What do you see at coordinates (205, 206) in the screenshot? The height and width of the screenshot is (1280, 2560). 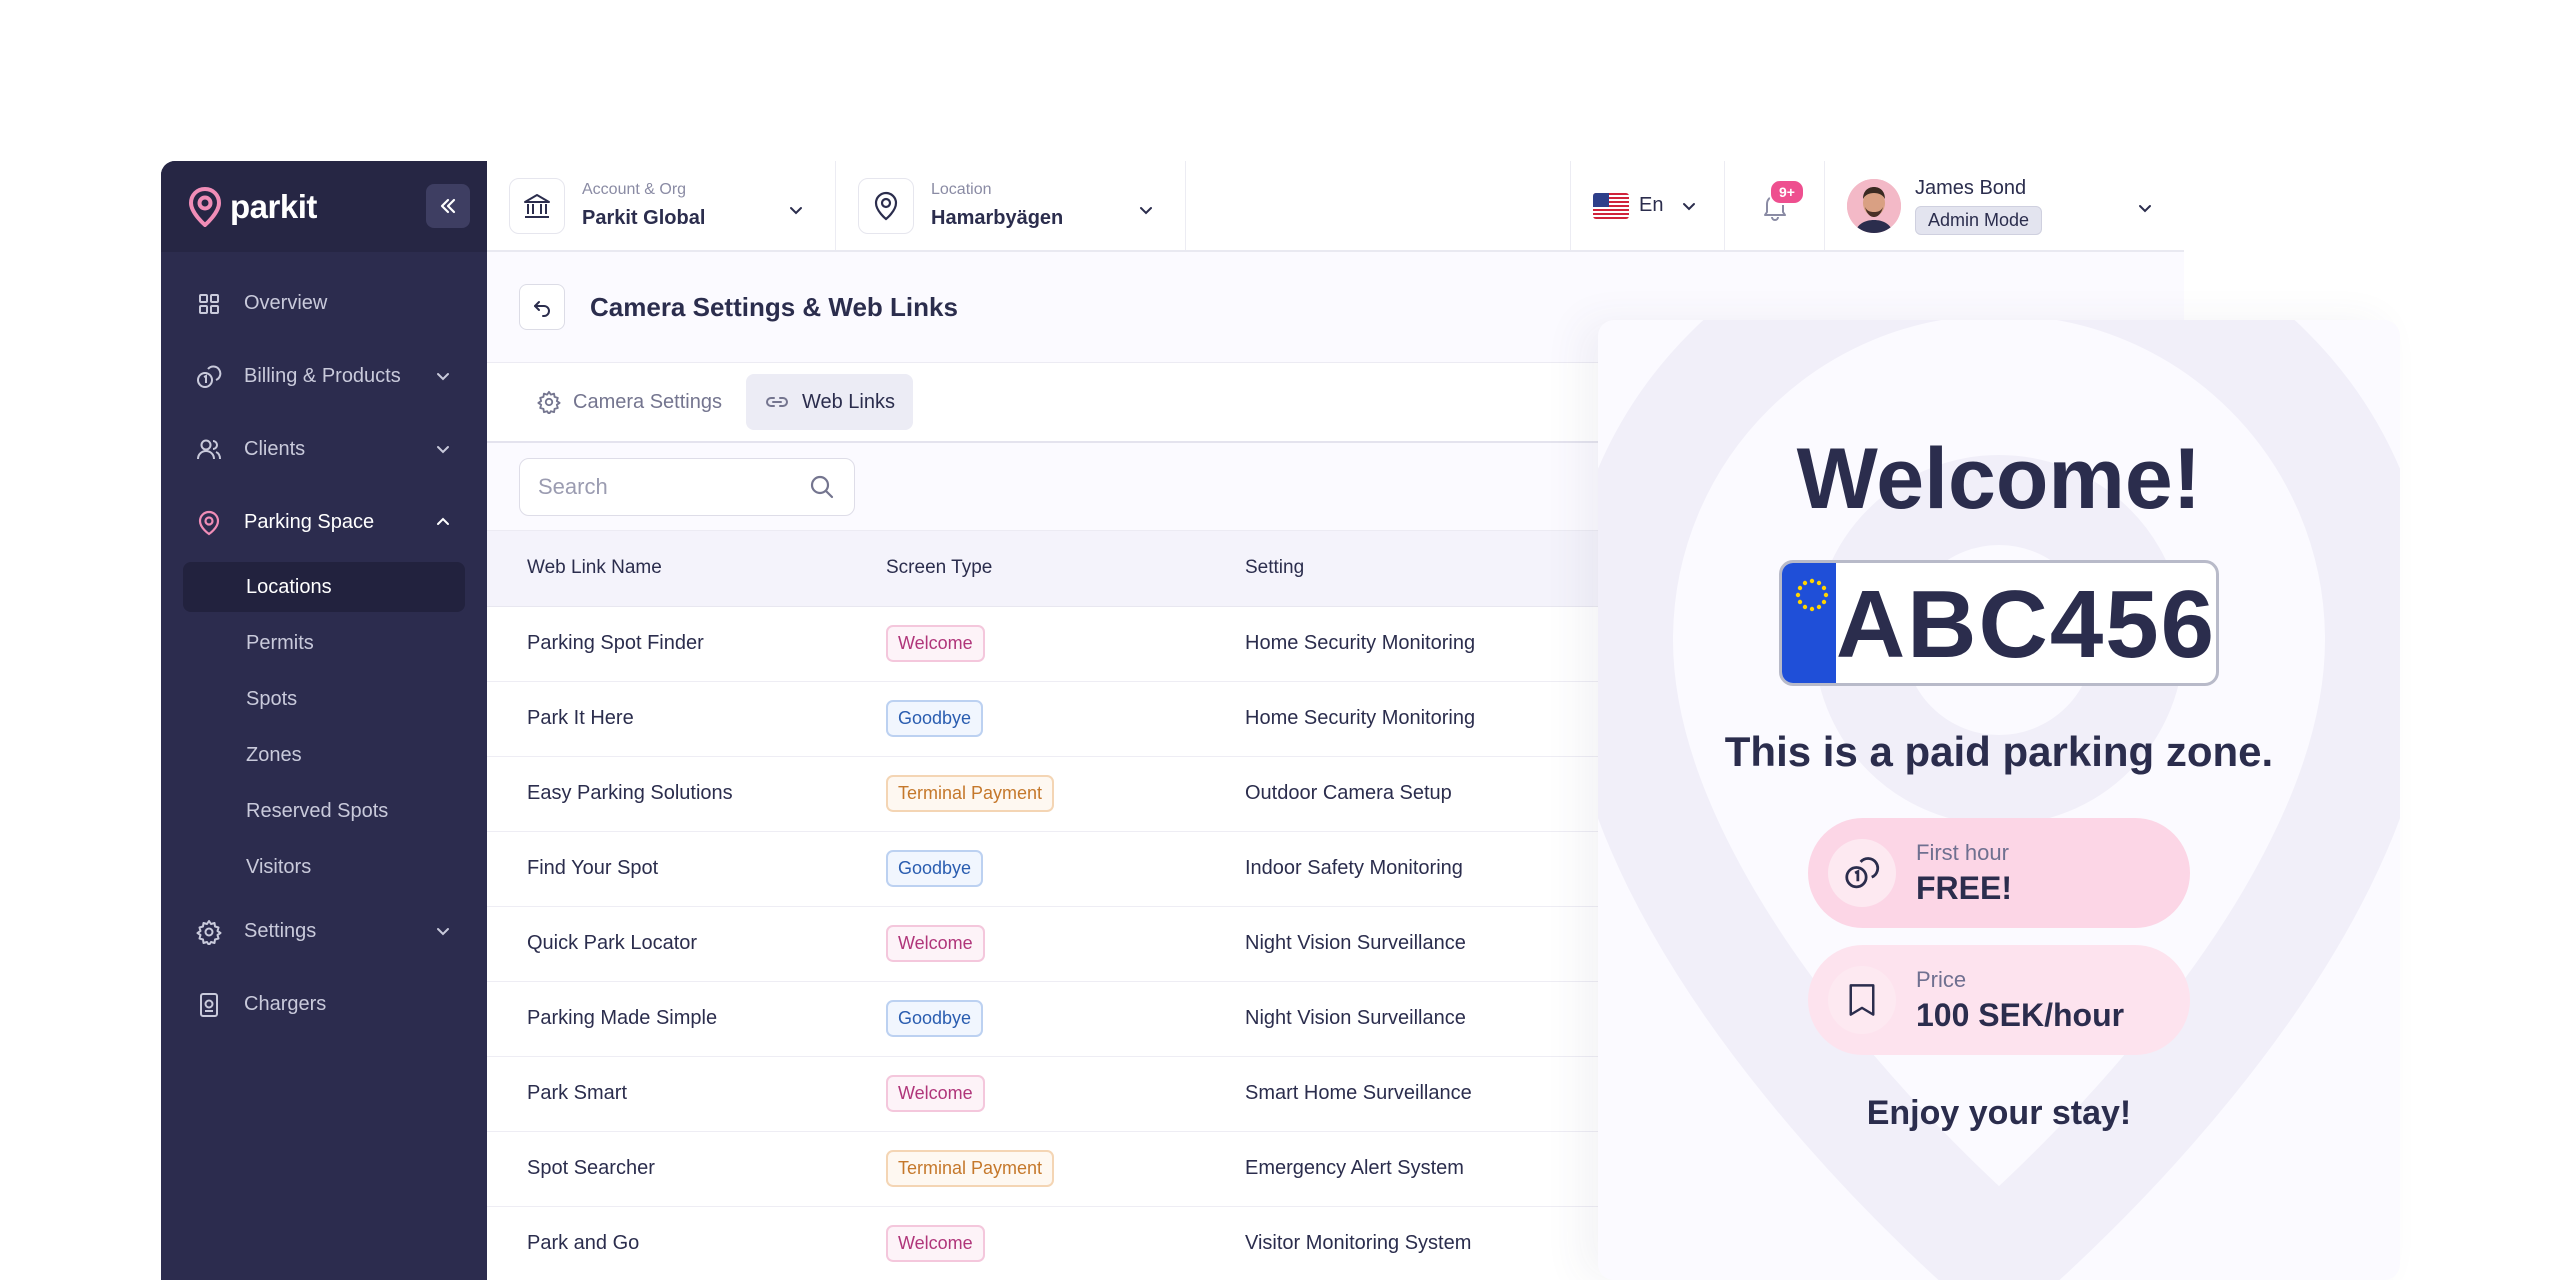 I see `parkit-logo-icon` at bounding box center [205, 206].